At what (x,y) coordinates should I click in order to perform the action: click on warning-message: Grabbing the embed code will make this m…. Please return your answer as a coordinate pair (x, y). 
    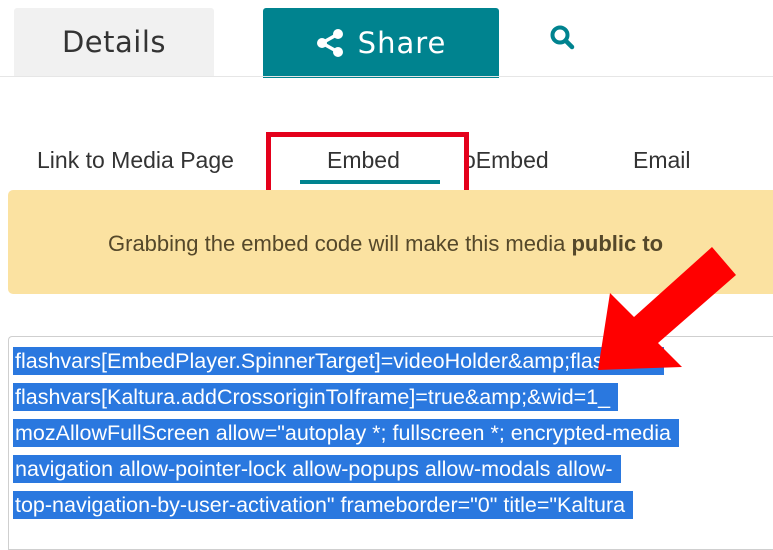
    Looking at the image, I should click on (385, 244).